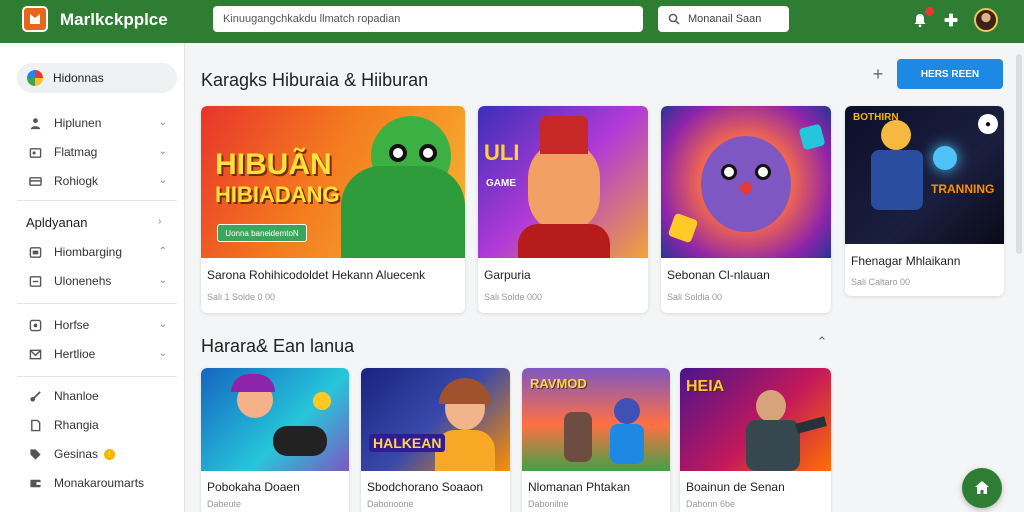 The image size is (1024, 512). I want to click on search-icon, so click(674, 19).